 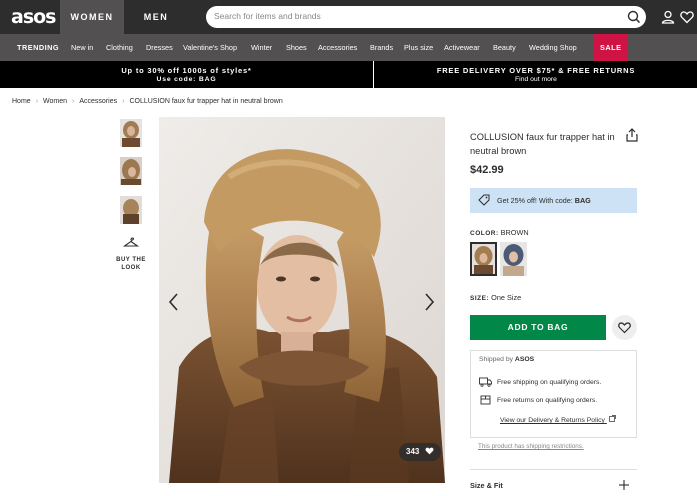 What do you see at coordinates (485, 400) in the screenshot?
I see `returns-box-icon` at bounding box center [485, 400].